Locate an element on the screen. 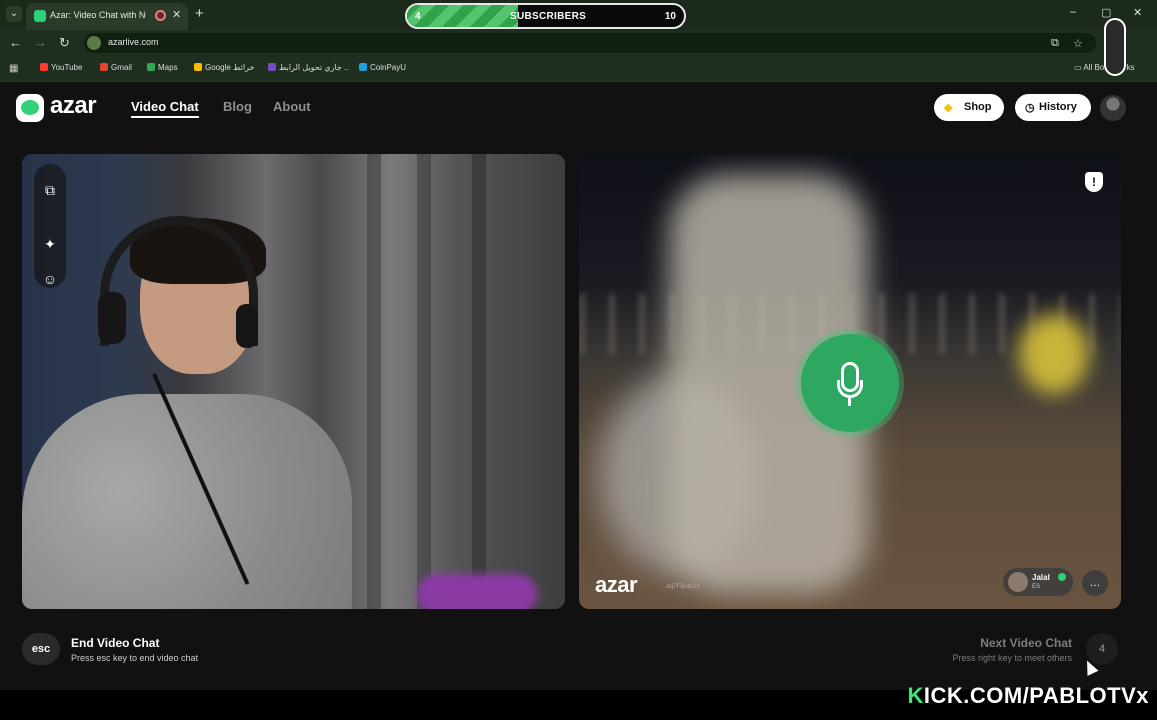  peer-name: Jalal is located at coordinates (1041, 577).